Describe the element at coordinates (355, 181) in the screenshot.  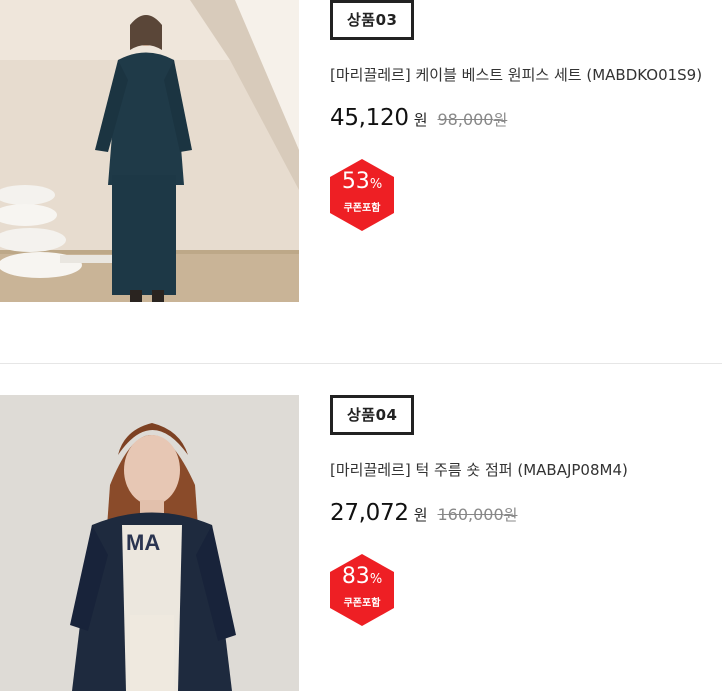
I see `discount-value: 53` at that location.